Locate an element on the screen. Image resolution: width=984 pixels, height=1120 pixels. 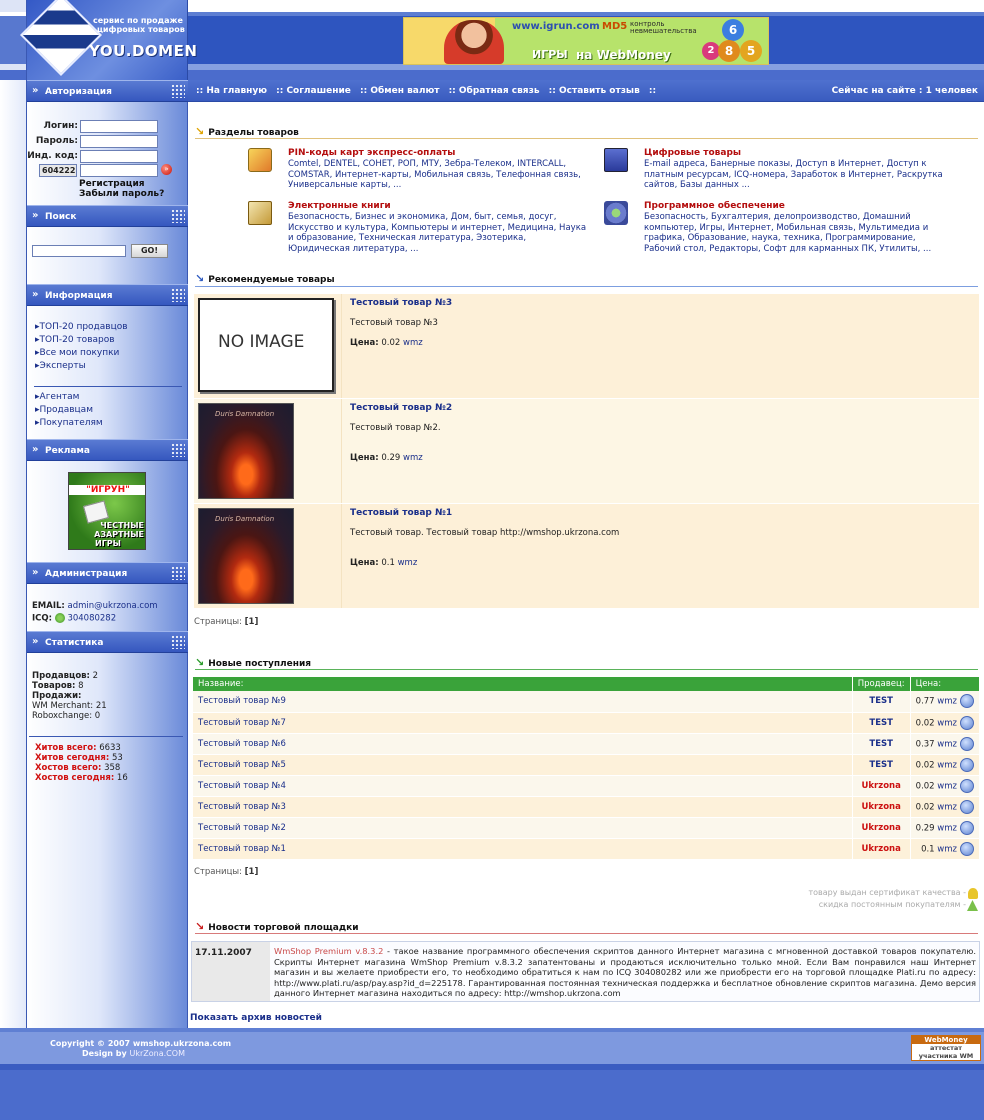
news-archive-link: Показать архив новостей is located at coordinates (256, 1018).